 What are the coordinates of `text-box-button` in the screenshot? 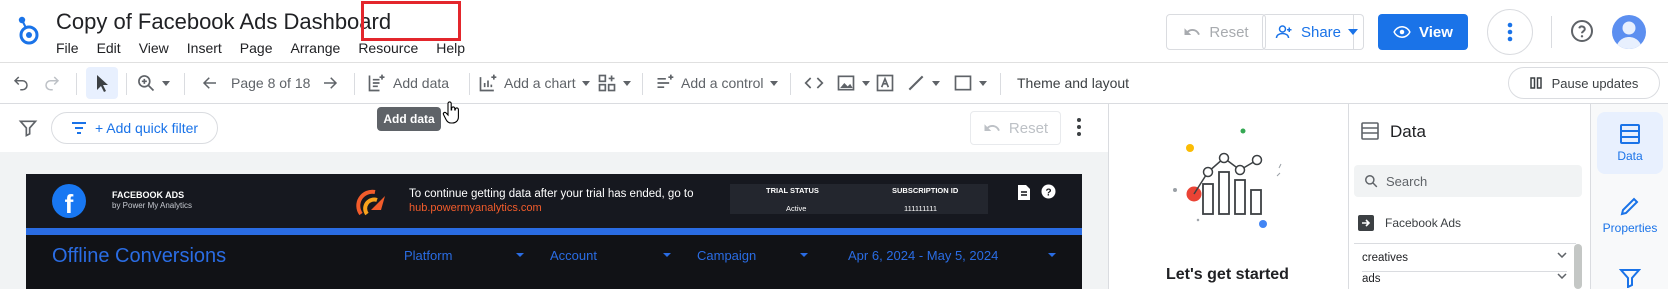 It's located at (885, 83).